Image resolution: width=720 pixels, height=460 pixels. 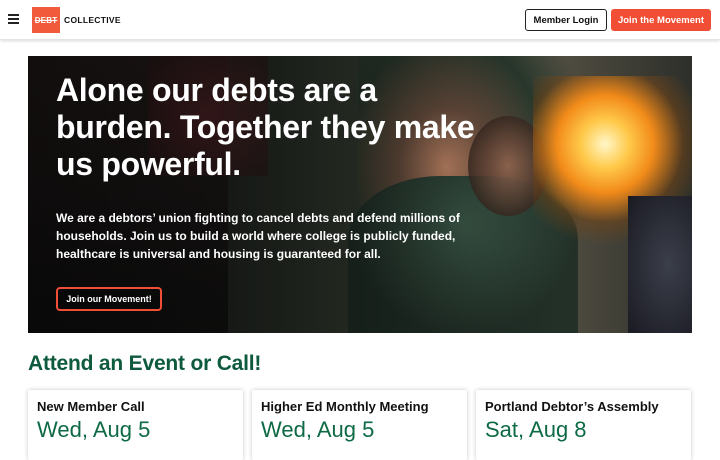 I want to click on member-login-button: Member Login, so click(x=566, y=20).